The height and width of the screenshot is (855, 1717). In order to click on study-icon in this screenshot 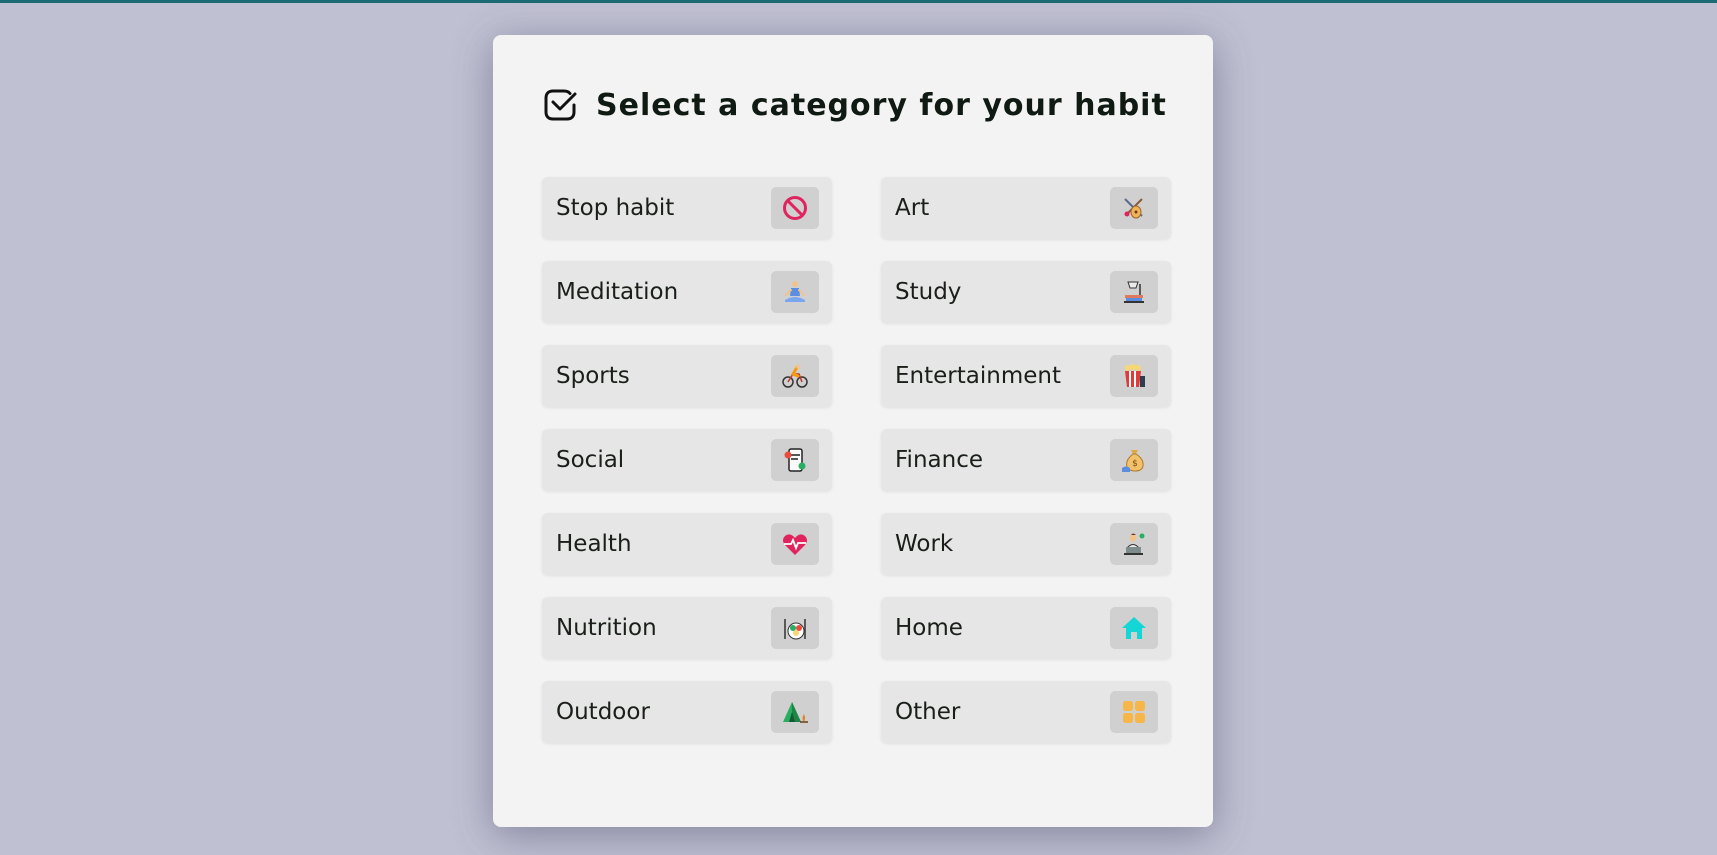, I will do `click(1134, 292)`.